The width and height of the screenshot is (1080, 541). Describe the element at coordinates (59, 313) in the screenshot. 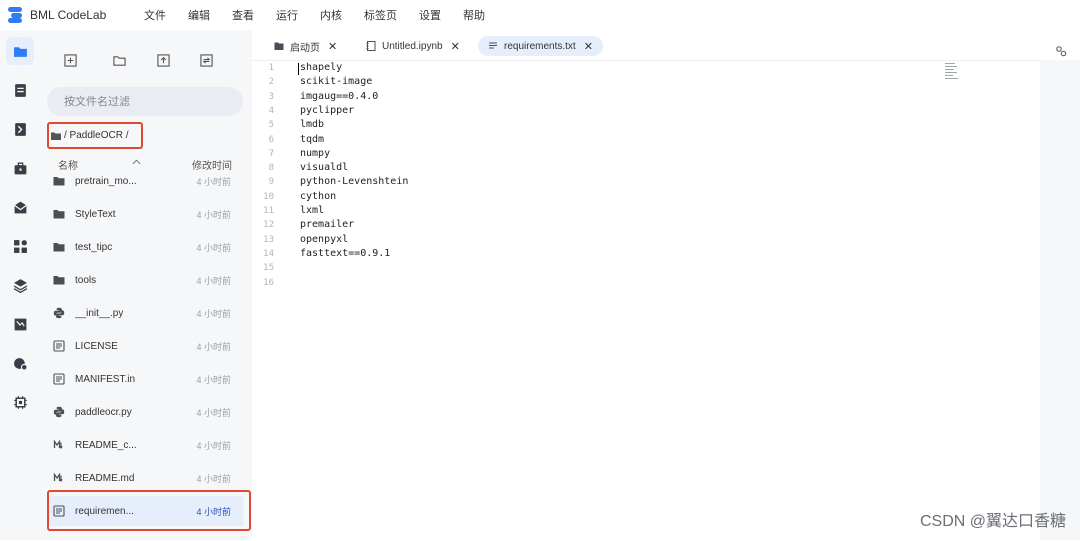

I see `python-file-icon` at that location.